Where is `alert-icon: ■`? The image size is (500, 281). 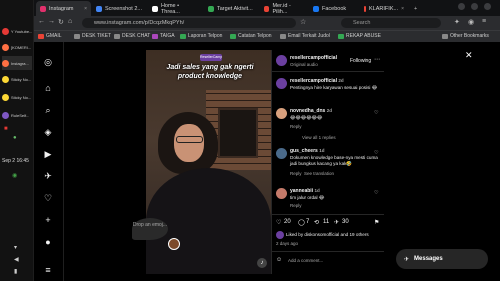
alert-icon: ■ is located at coordinates (6, 129).